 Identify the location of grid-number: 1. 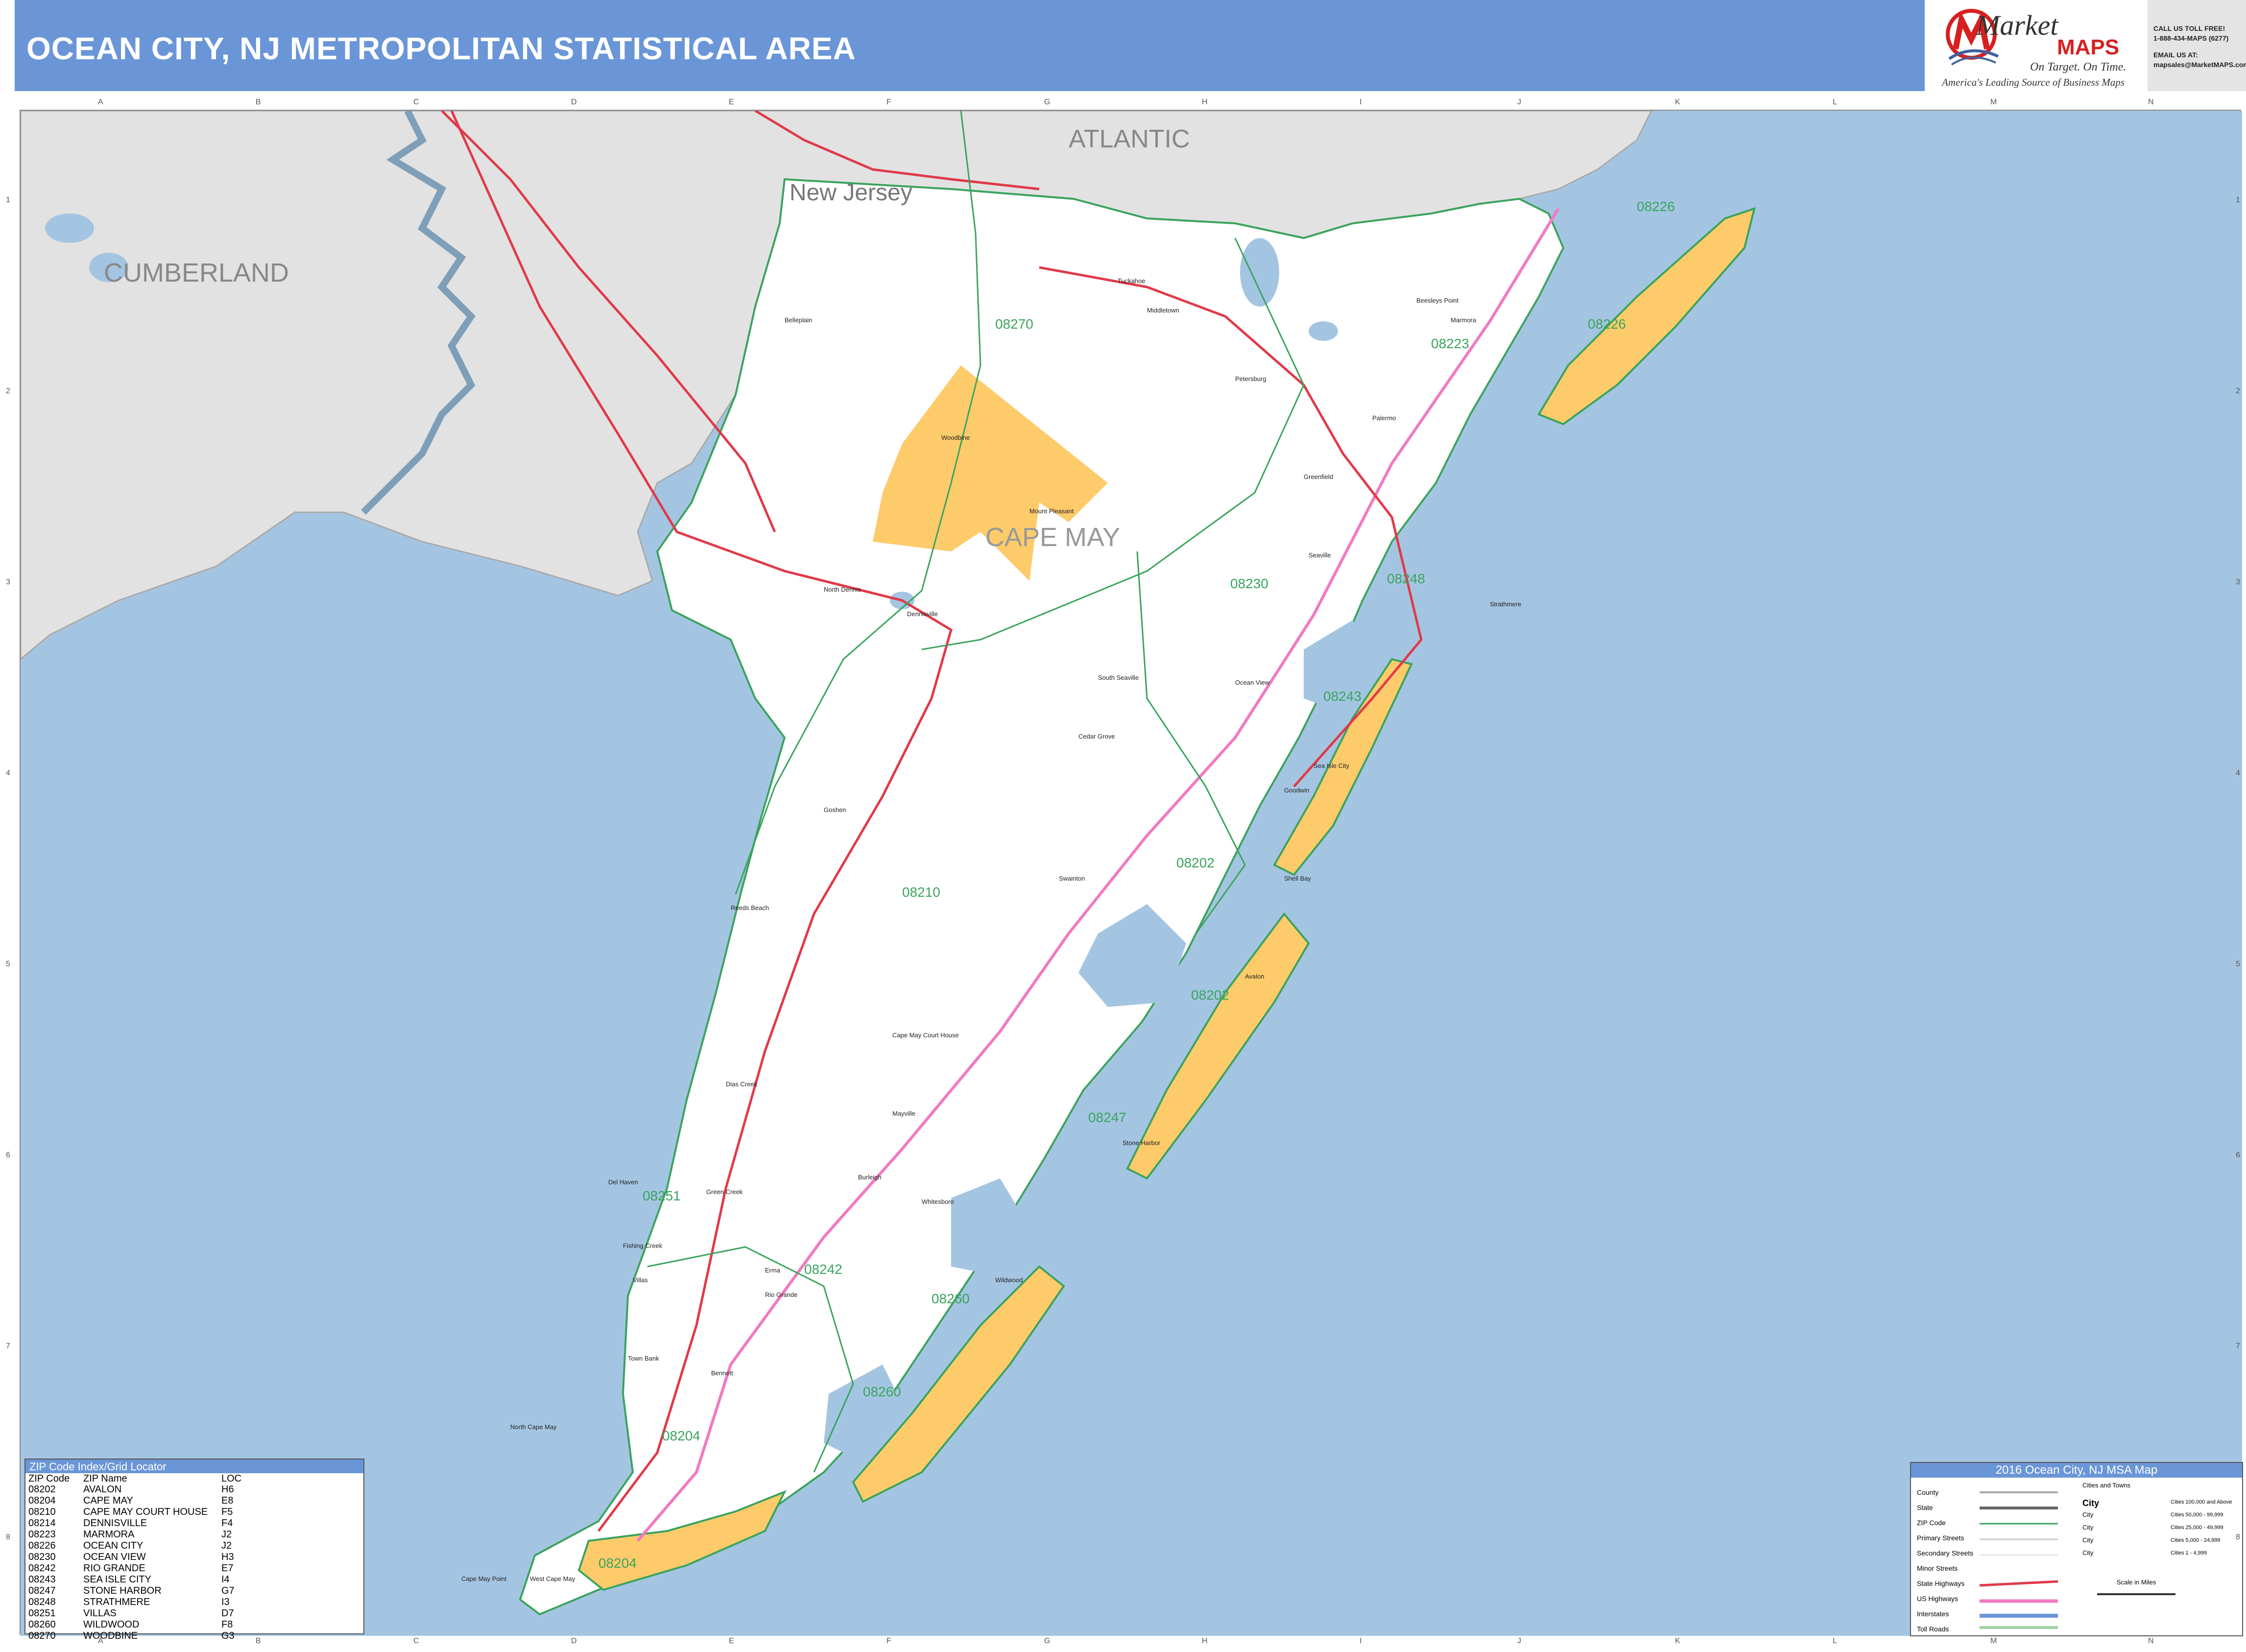
(2238, 200).